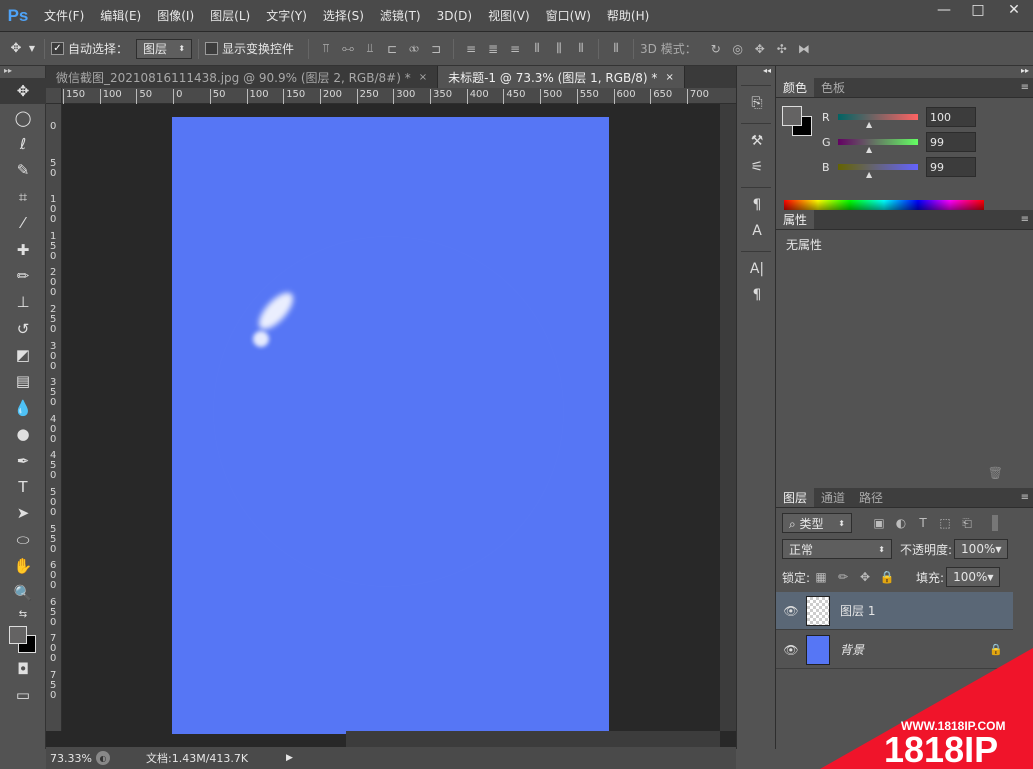  What do you see at coordinates (103, 758) in the screenshot?
I see `status-menu-icon: ◐` at bounding box center [103, 758].